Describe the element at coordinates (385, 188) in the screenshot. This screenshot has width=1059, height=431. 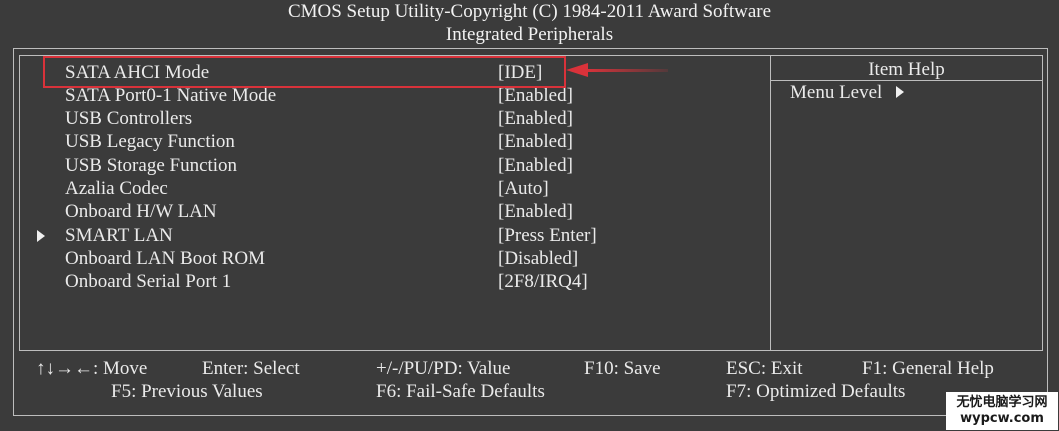
I see `setting-row-azalia-codec: Azalia Codec [Auto]` at that location.